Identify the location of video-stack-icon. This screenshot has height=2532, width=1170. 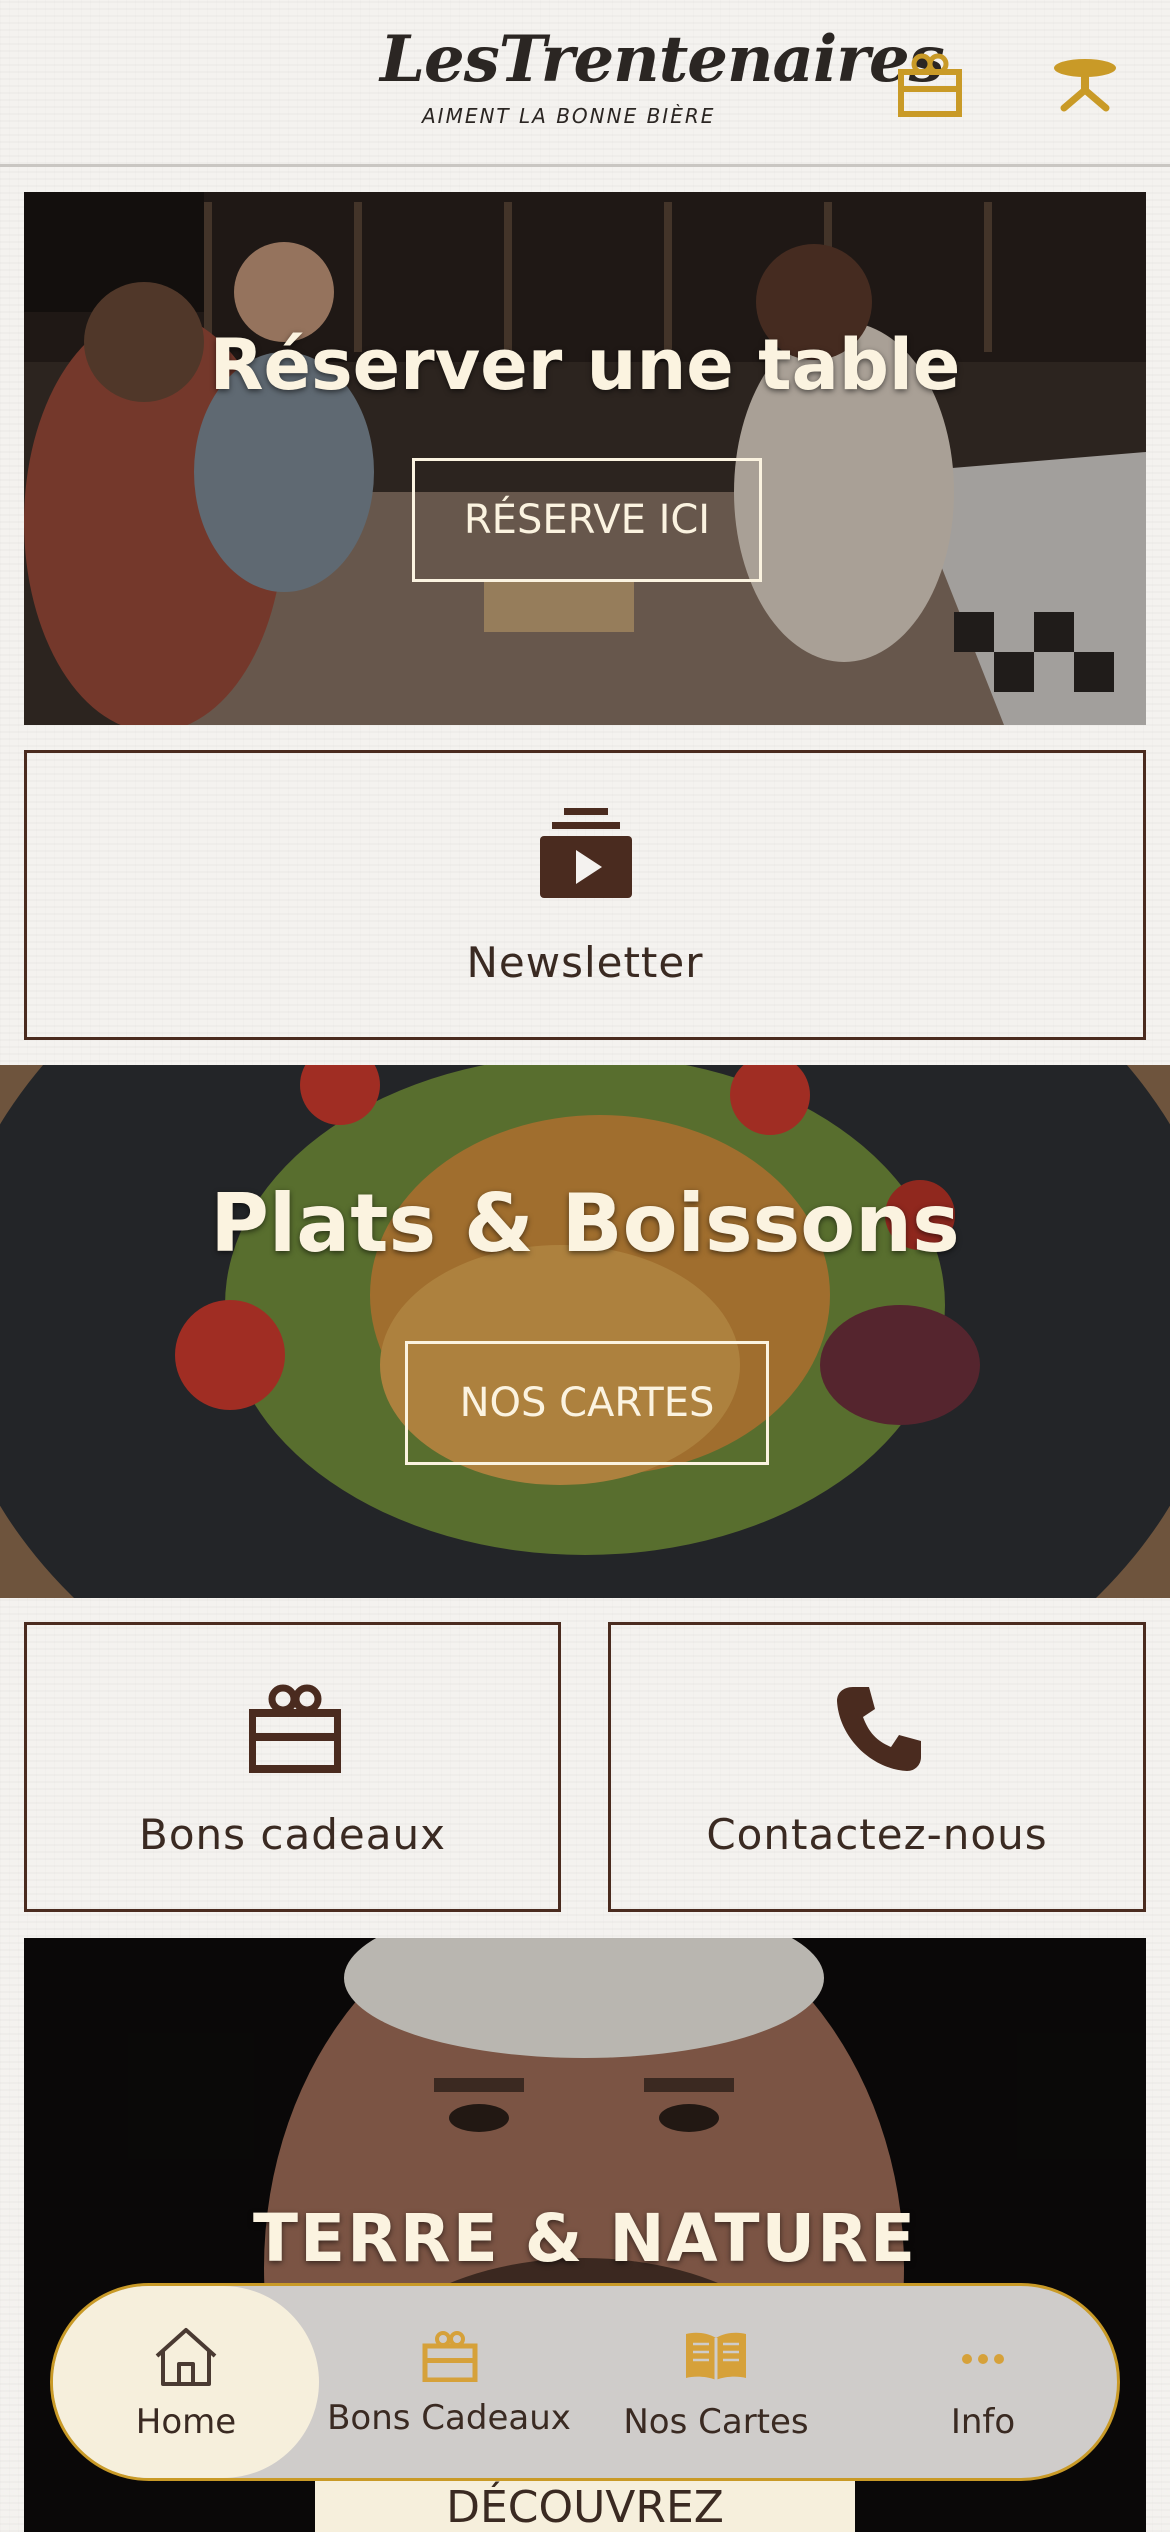
(586, 856).